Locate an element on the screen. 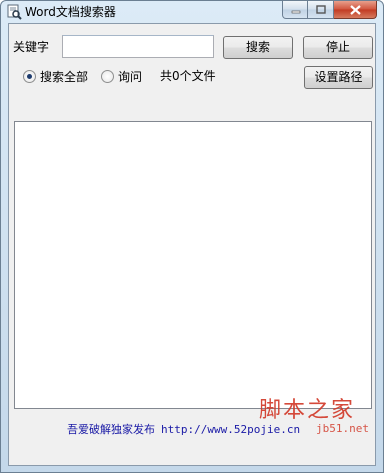 This screenshot has height=473, width=384. minimize-button is located at coordinates (295, 10).